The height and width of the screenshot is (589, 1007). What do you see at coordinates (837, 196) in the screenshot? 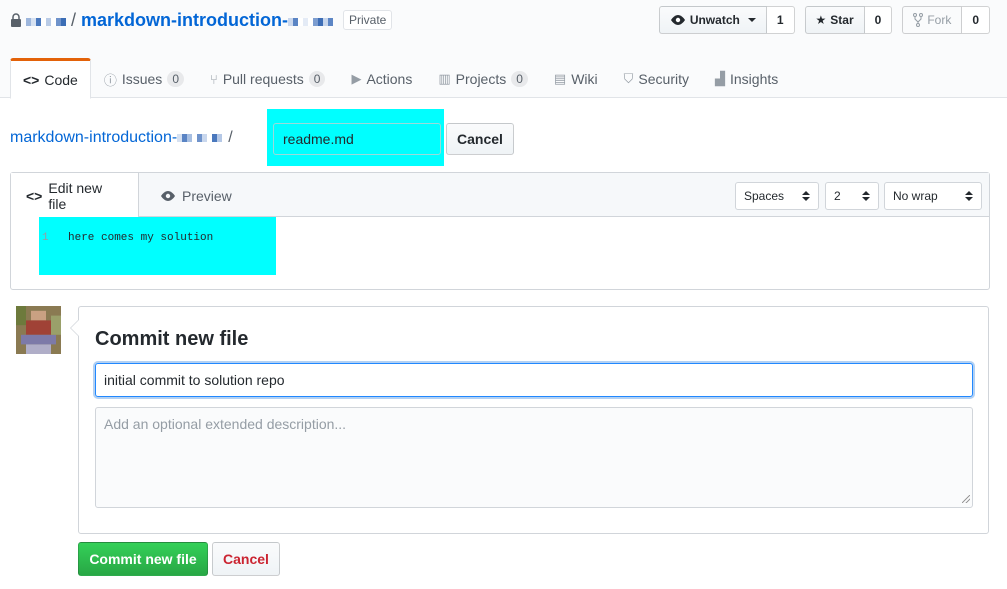
I see `indent-size-value: 2` at bounding box center [837, 196].